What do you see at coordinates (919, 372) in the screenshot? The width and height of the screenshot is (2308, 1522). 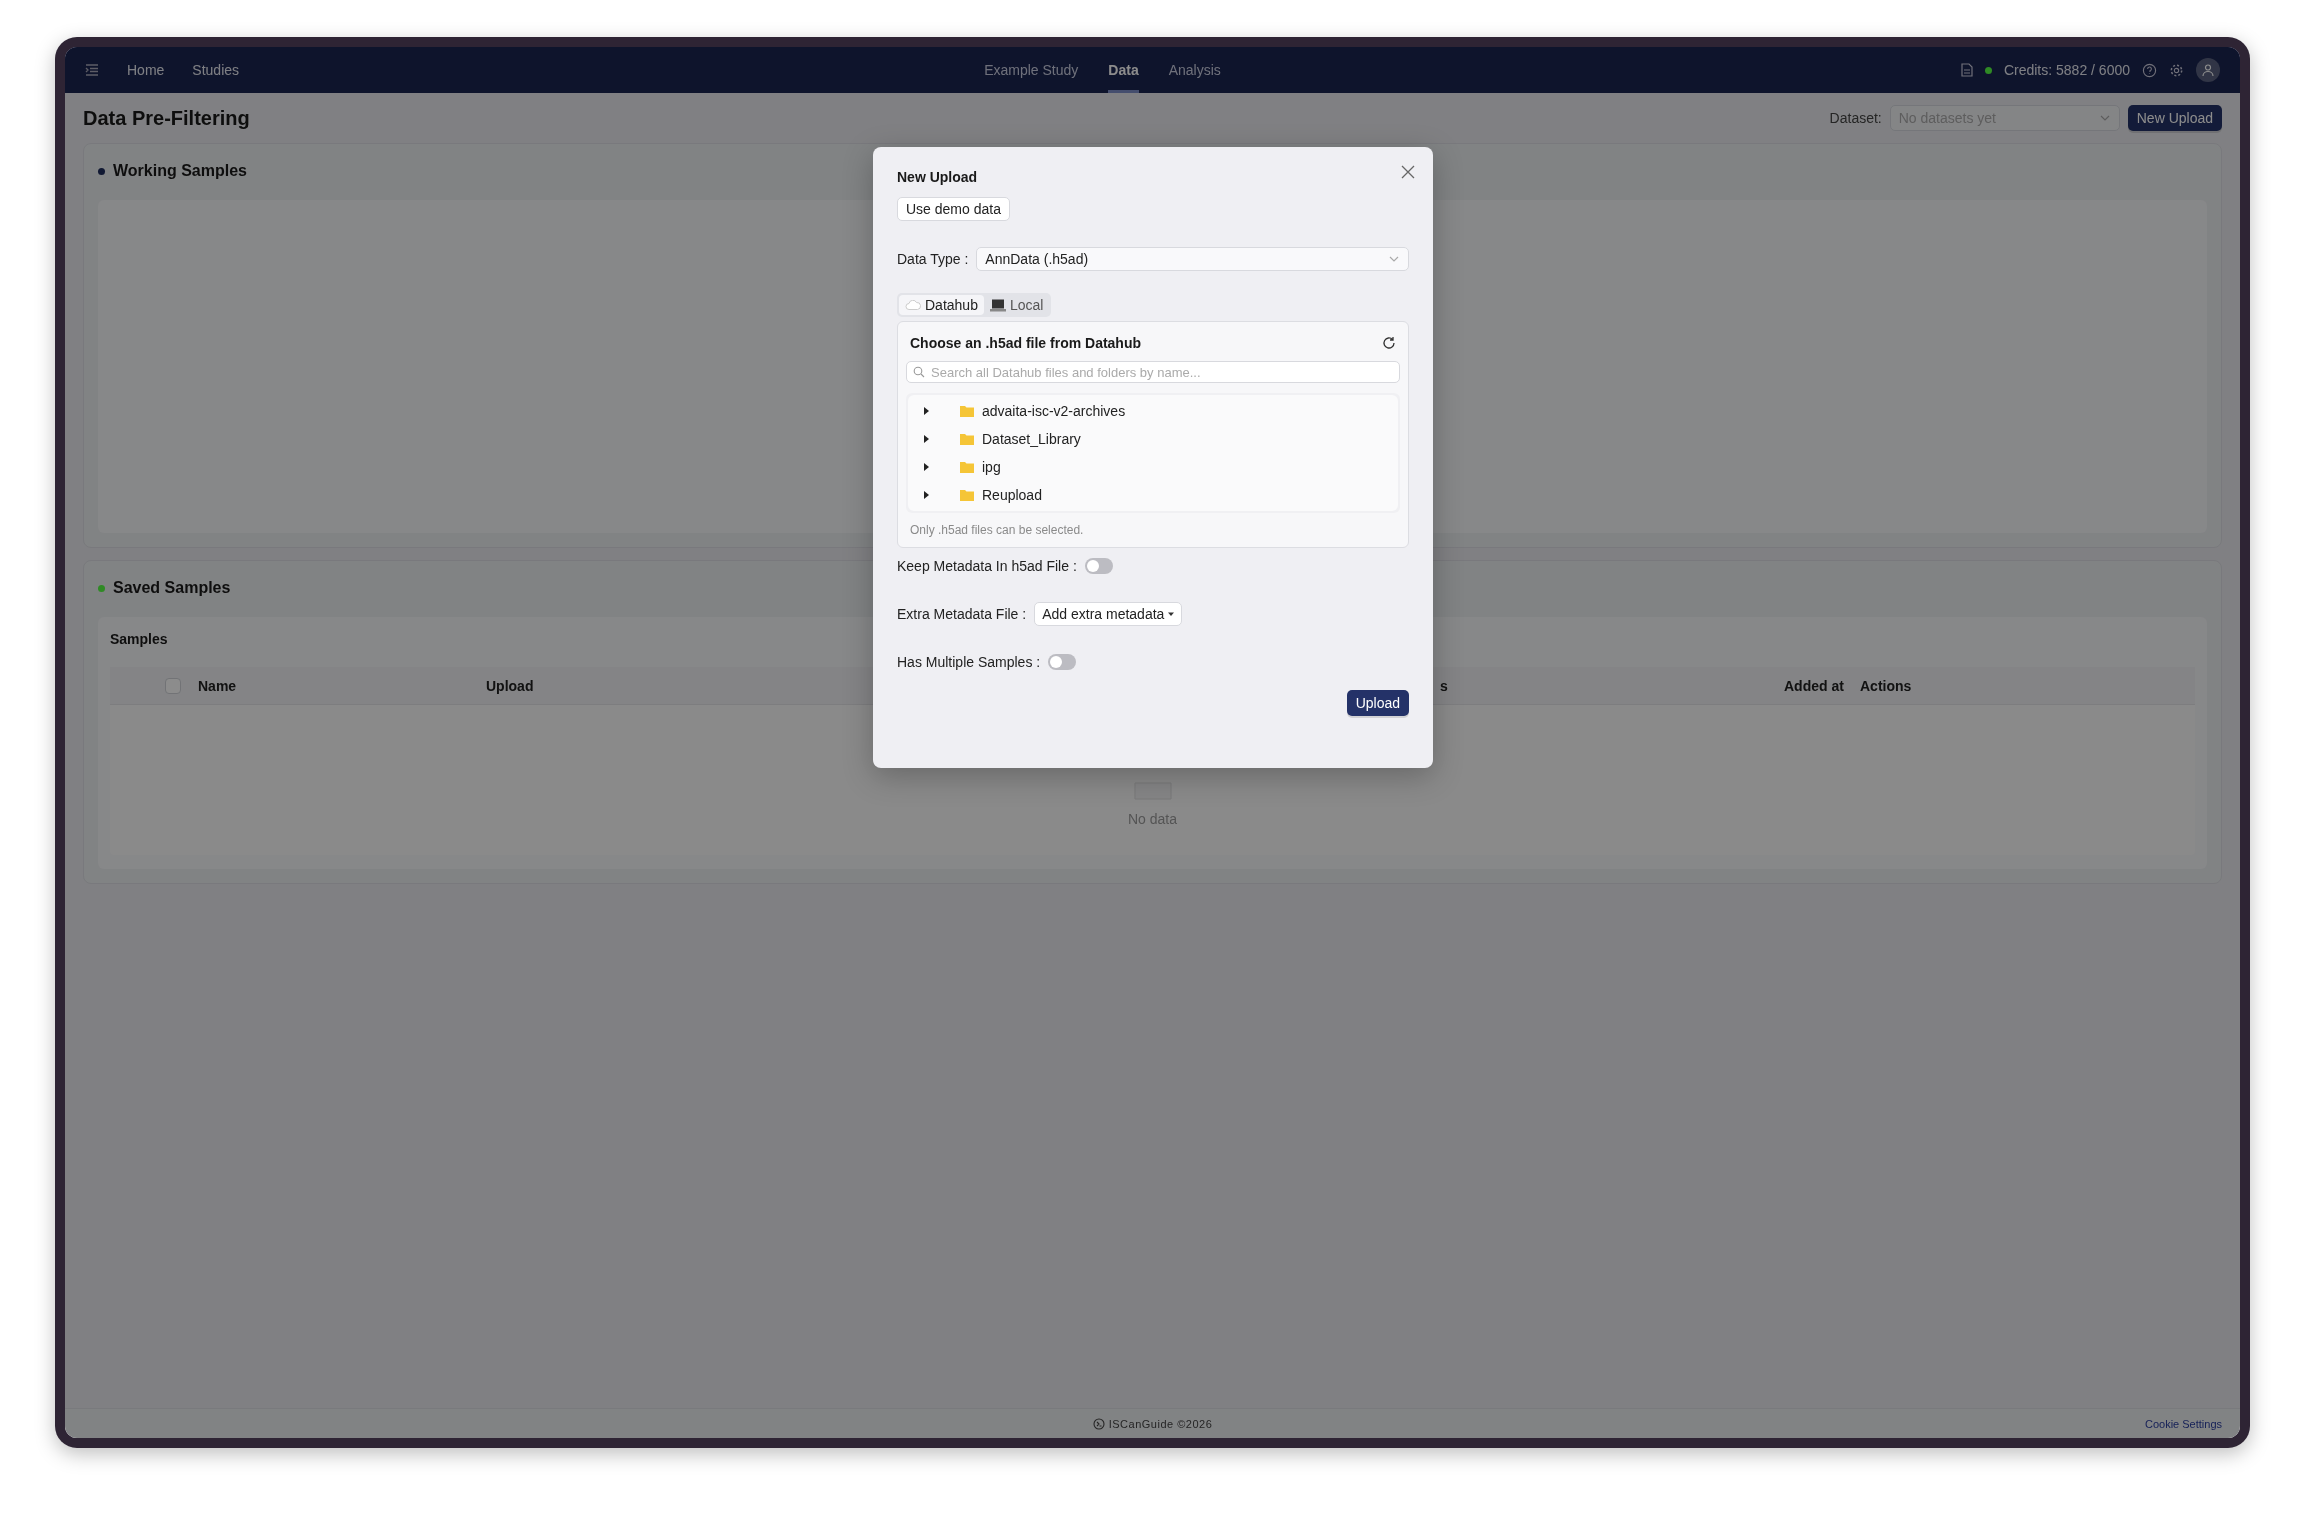 I see `search-icon` at bounding box center [919, 372].